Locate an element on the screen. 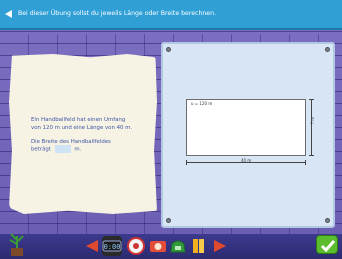 The width and height of the screenshot is (342, 259). handball-field-rectangle is located at coordinates (246, 127).